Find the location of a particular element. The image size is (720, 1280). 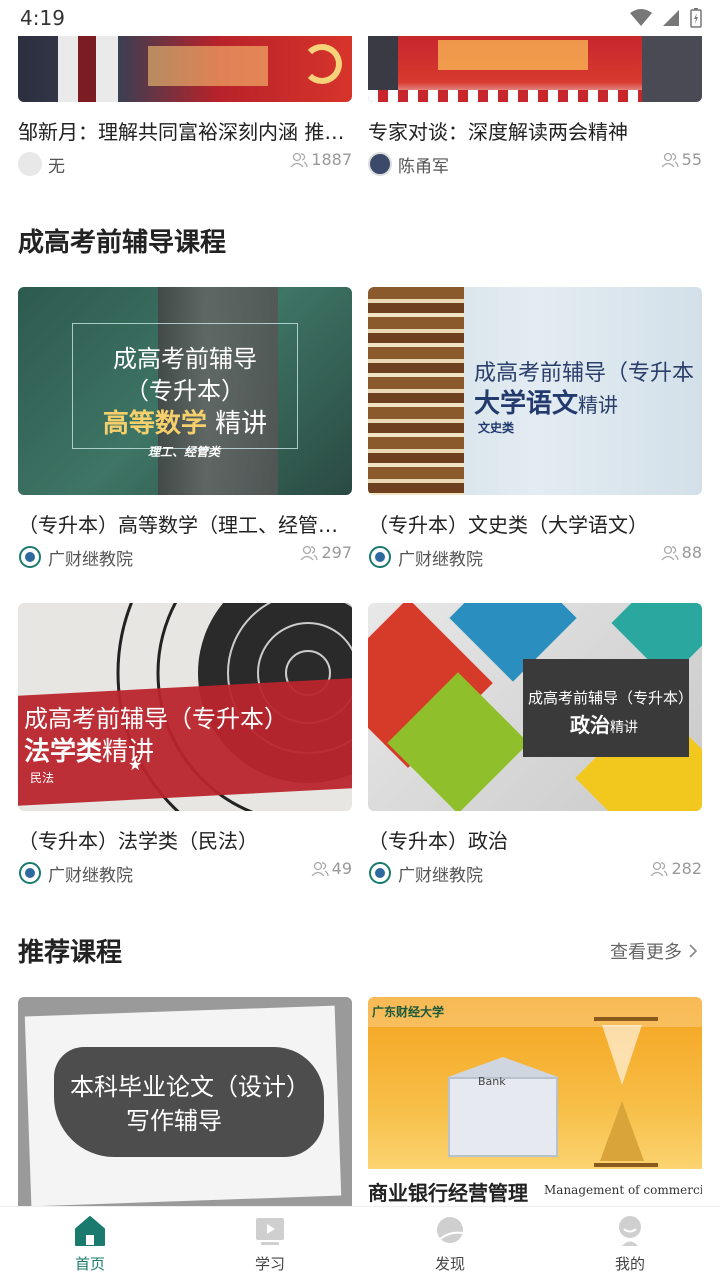

battery-icon is located at coordinates (696, 18).